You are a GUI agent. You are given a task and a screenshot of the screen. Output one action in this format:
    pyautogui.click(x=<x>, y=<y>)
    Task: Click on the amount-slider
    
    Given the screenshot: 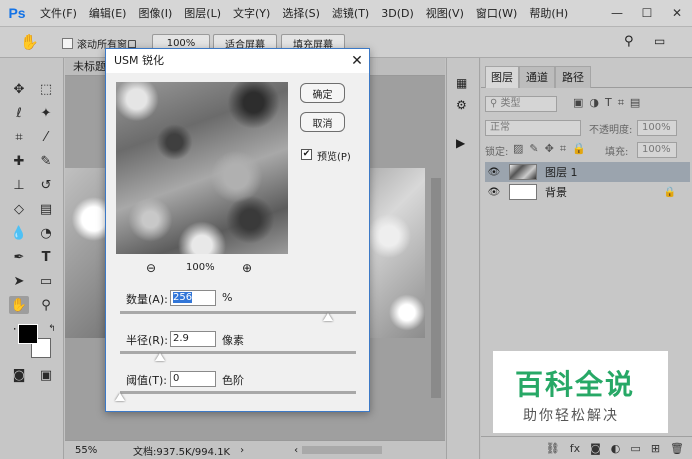 What is the action you would take?
    pyautogui.click(x=238, y=312)
    